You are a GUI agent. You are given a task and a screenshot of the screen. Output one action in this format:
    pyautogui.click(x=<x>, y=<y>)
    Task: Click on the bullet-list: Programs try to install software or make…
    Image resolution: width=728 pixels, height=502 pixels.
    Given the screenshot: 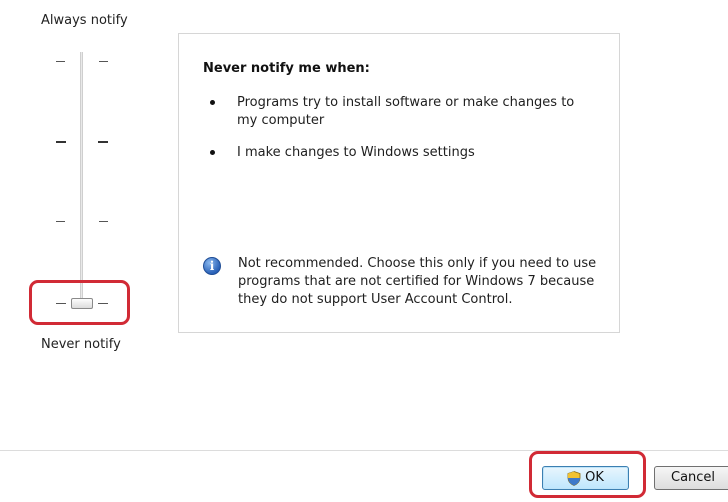 What is the action you would take?
    pyautogui.click(x=397, y=135)
    